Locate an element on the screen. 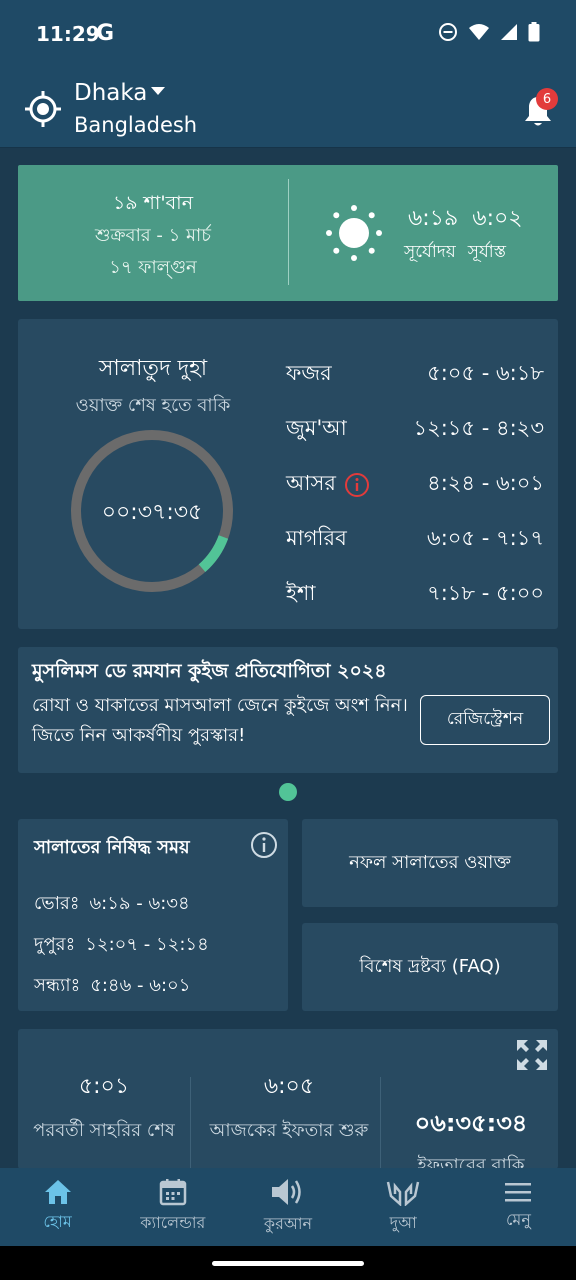 Image resolution: width=576 pixels, height=1280 pixels. wifi-icon is located at coordinates (479, 32).